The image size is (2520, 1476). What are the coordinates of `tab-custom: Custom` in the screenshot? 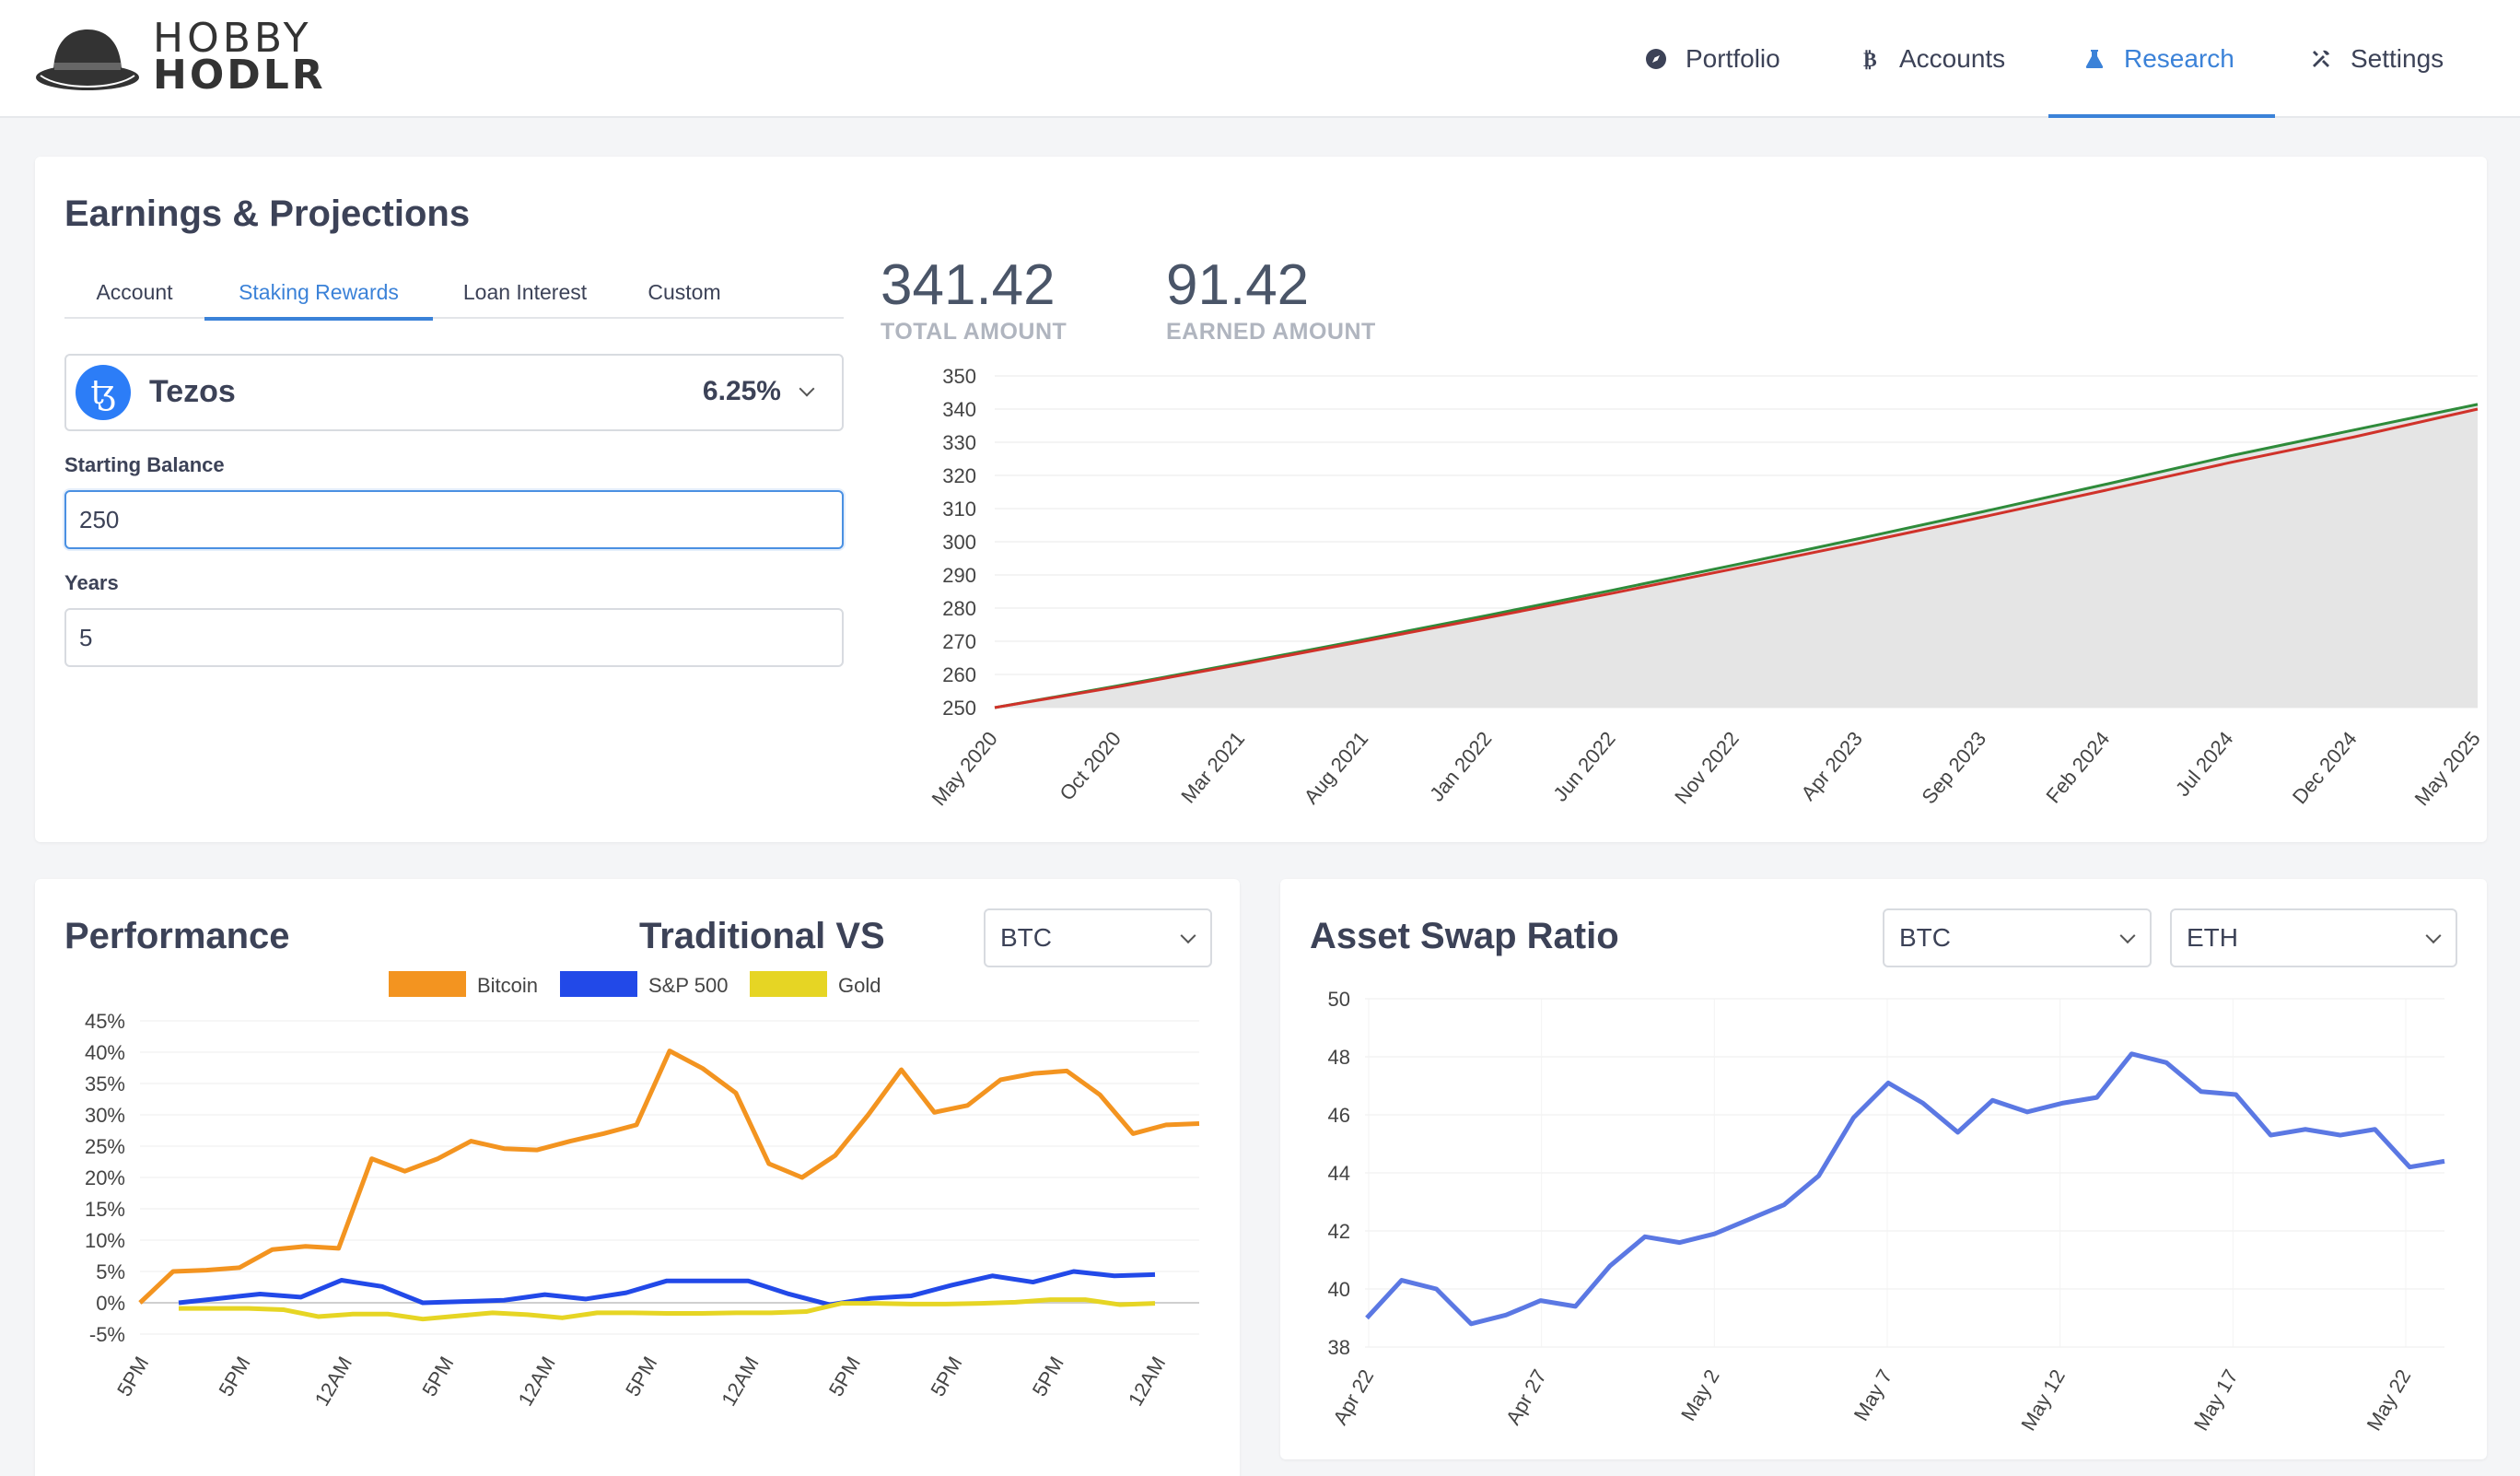 It's located at (684, 295).